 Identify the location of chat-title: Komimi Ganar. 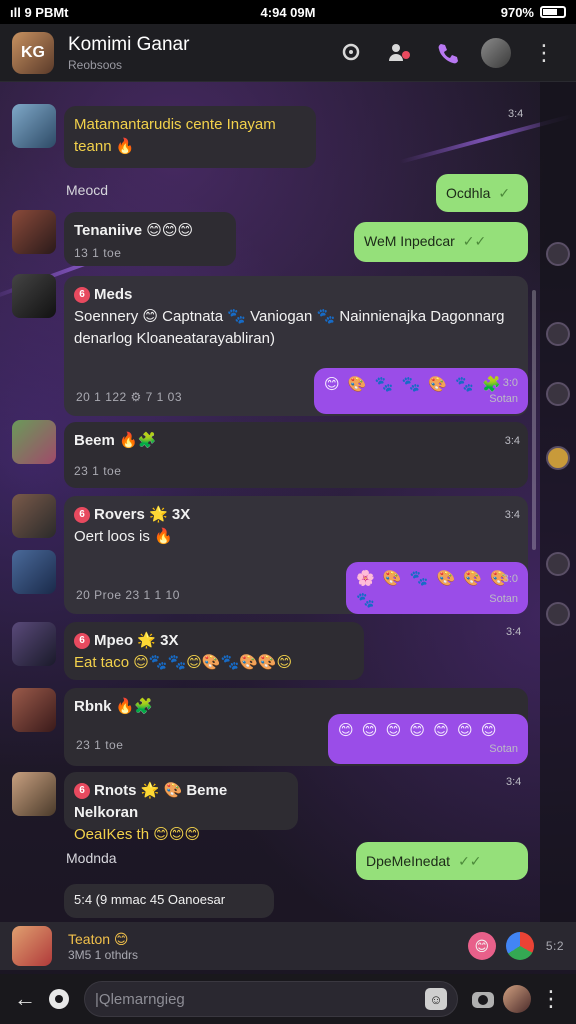
(129, 44).